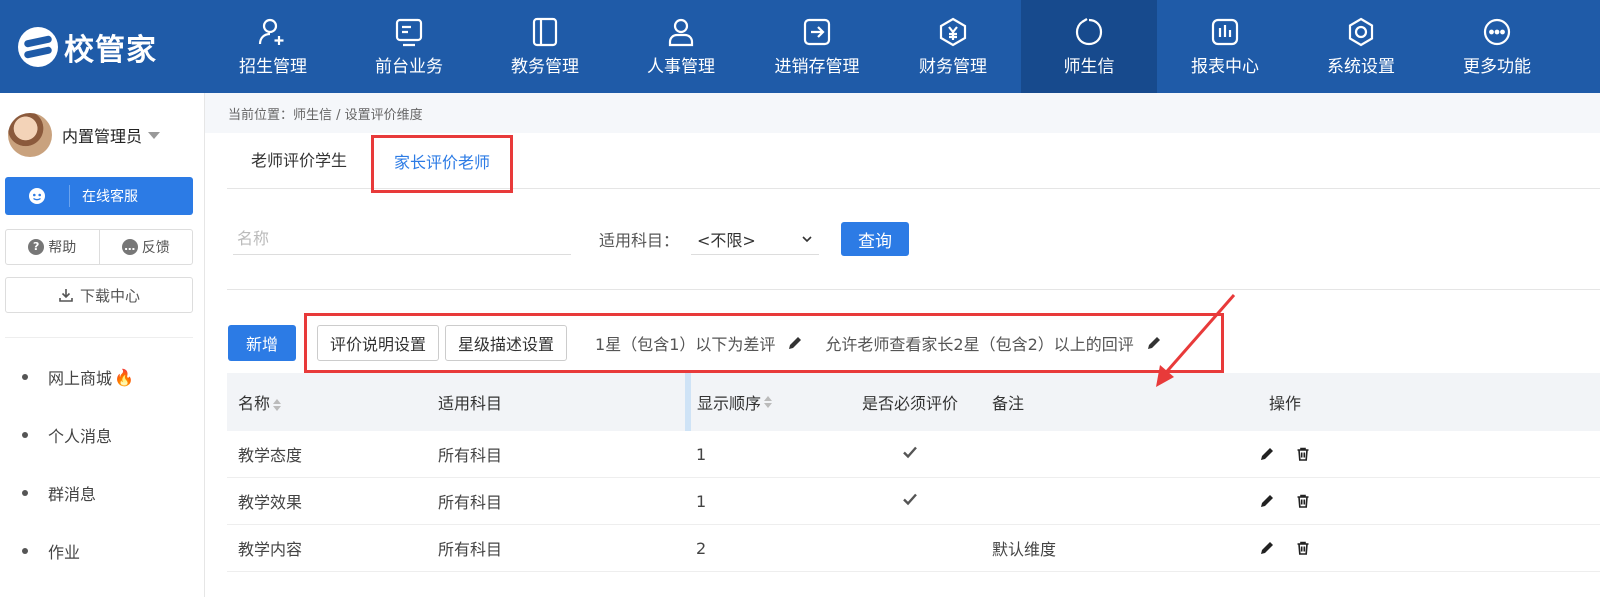 The height and width of the screenshot is (597, 1600). What do you see at coordinates (378, 343) in the screenshot?
I see `evaluation-description-settings-button: 评价说明设置` at bounding box center [378, 343].